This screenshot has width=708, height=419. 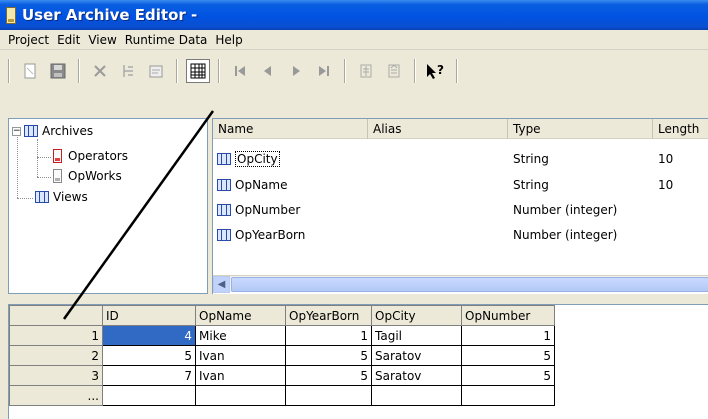 What do you see at coordinates (240, 71) in the screenshot?
I see `first-record-icon` at bounding box center [240, 71].